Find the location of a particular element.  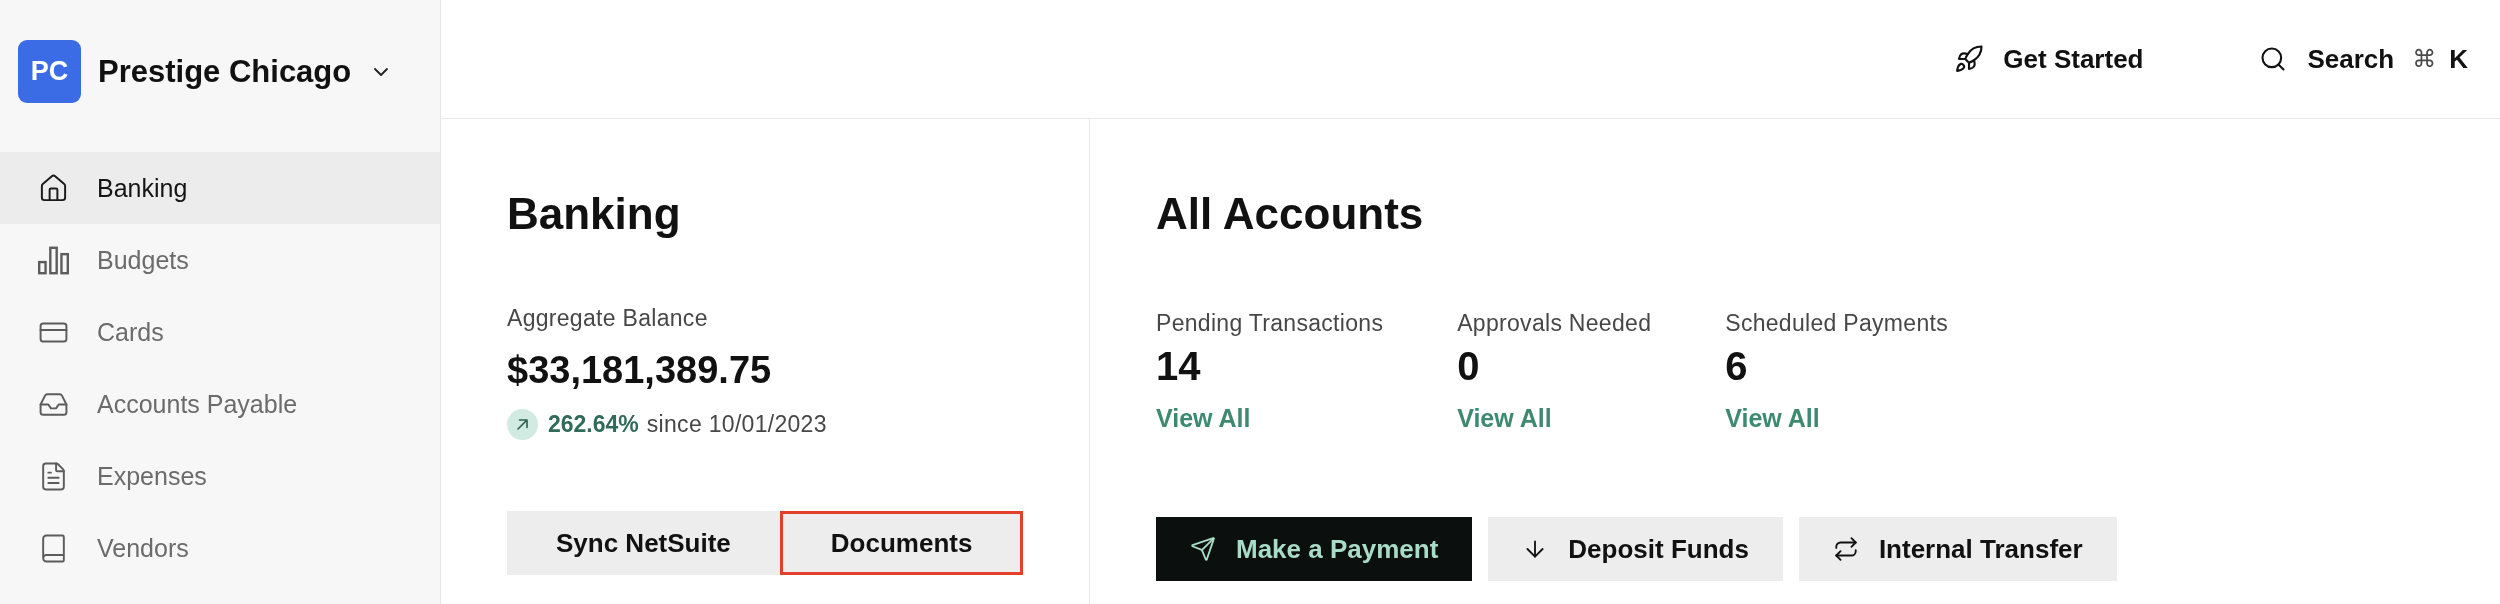

stat-label: Pending Transactions is located at coordinates (1270, 323).